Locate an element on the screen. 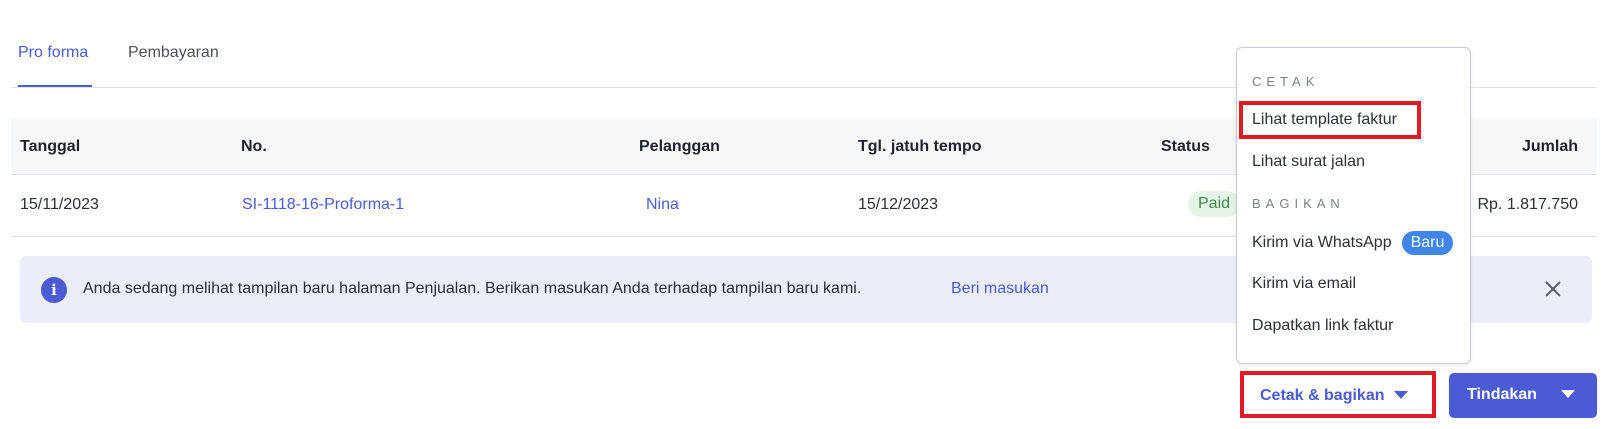  cell-amount: Rp. 1.817.750 is located at coordinates (1527, 204).